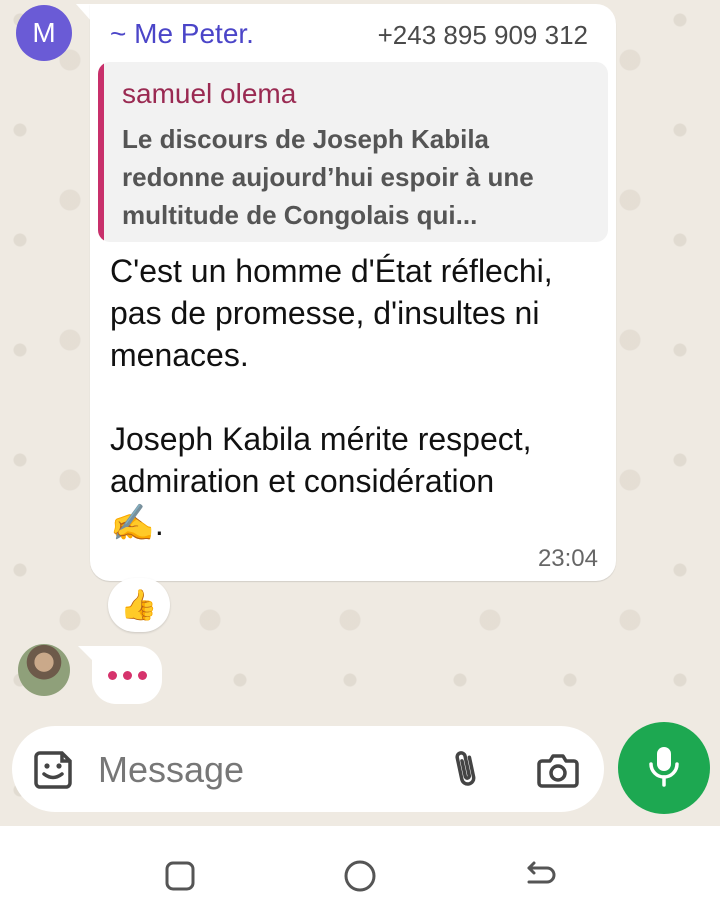  What do you see at coordinates (101, 152) in the screenshot?
I see `quote-accent-bar` at bounding box center [101, 152].